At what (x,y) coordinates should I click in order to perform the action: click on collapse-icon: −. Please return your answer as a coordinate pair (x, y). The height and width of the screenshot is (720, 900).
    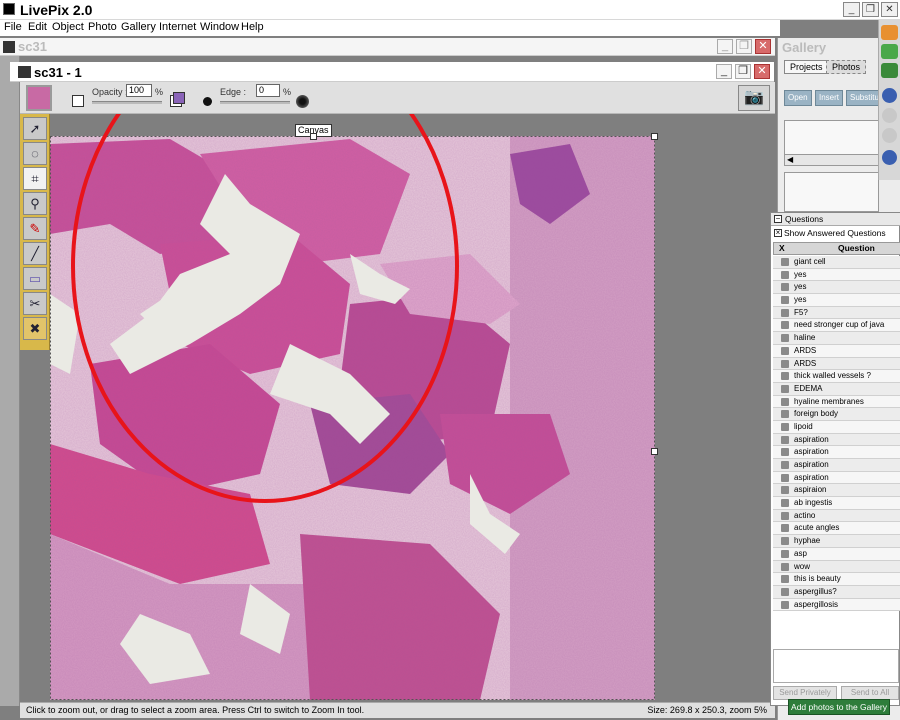
    Looking at the image, I should click on (778, 219).